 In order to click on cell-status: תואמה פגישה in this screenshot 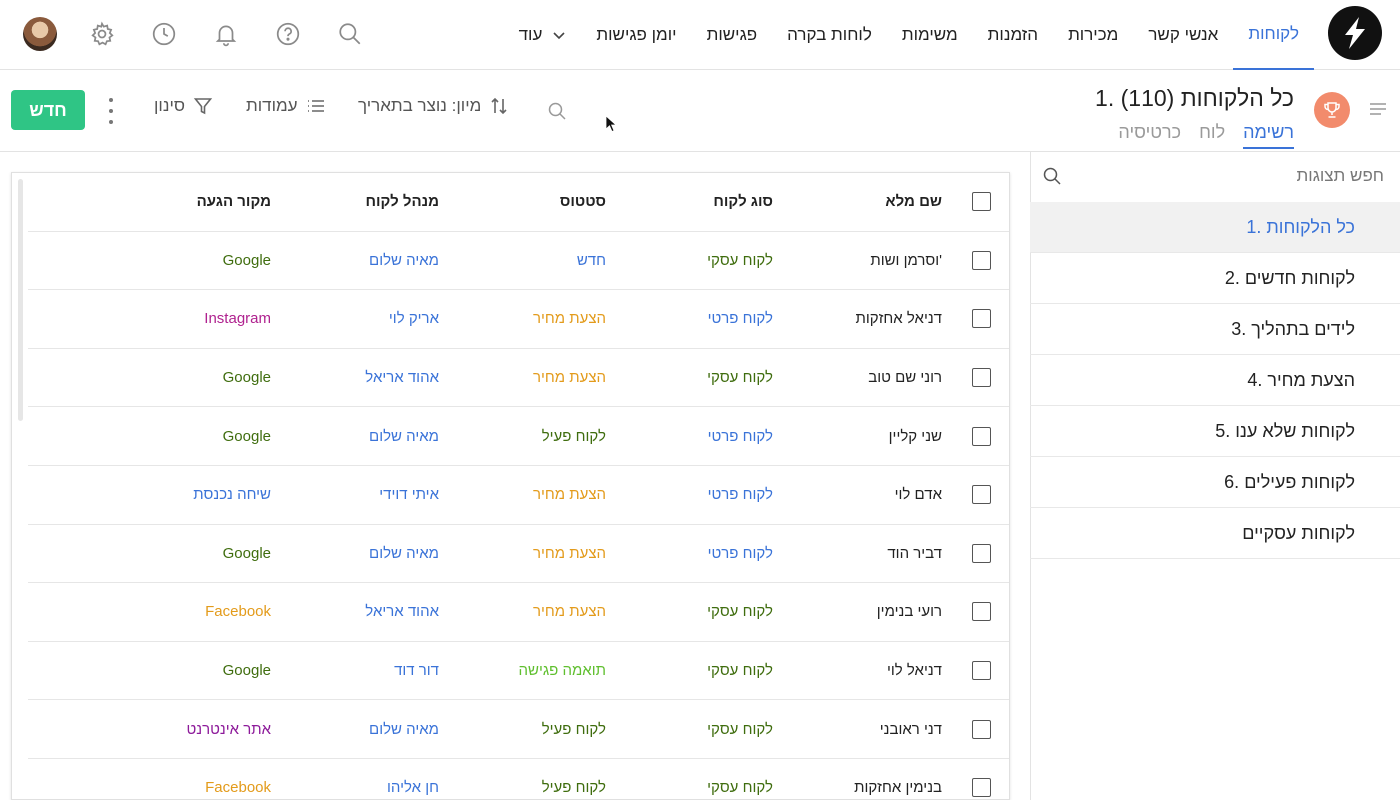, I will do `click(562, 671)`.